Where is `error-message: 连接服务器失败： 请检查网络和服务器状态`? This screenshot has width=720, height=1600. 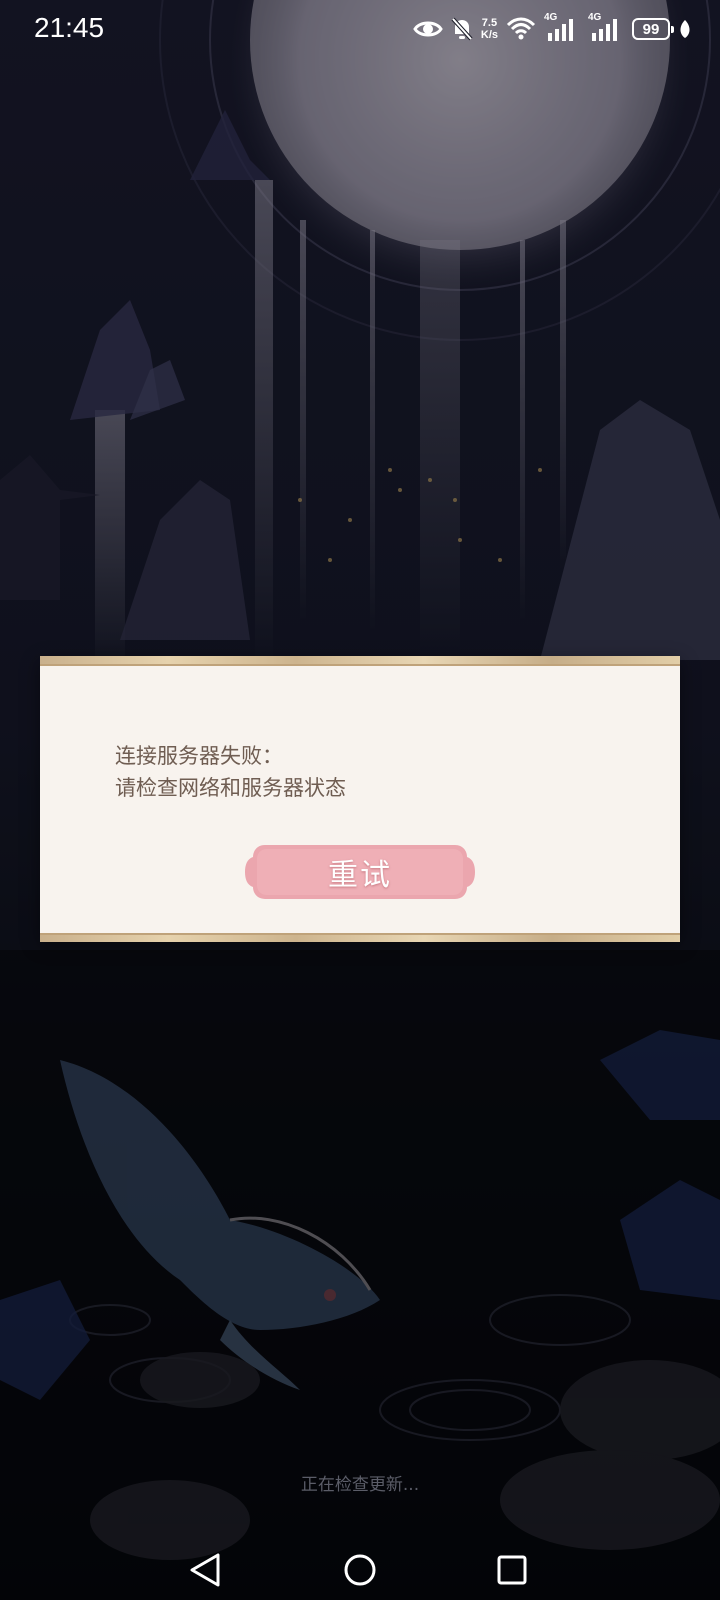 error-message: 连接服务器失败： 请检查网络和服务器状态 is located at coordinates (355, 772).